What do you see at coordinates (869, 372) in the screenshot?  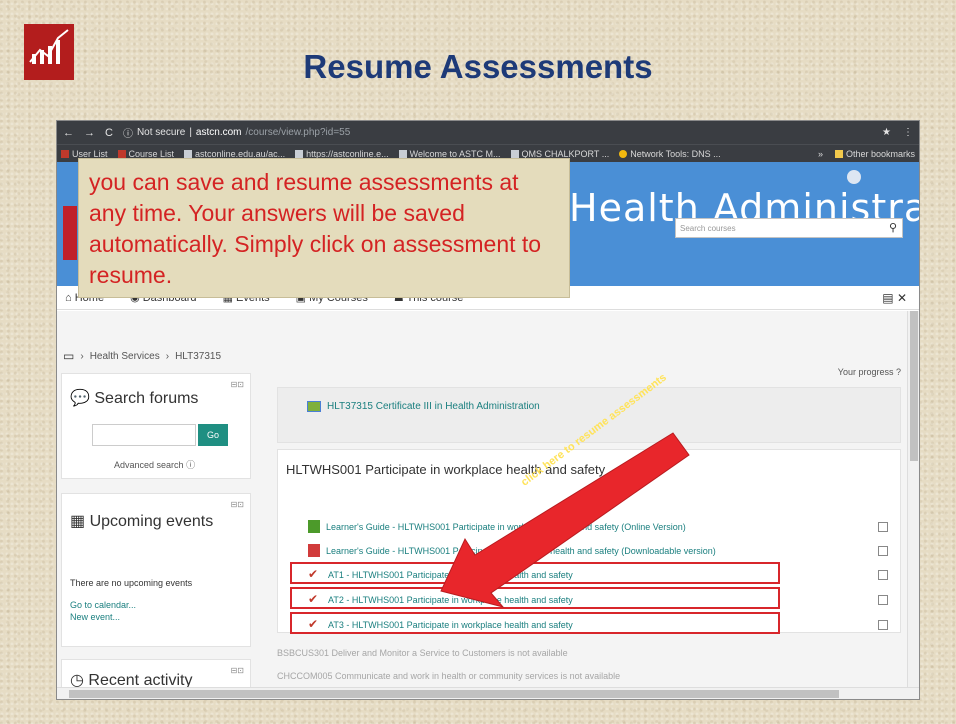 I see `your-progress: Your progress ?` at bounding box center [869, 372].